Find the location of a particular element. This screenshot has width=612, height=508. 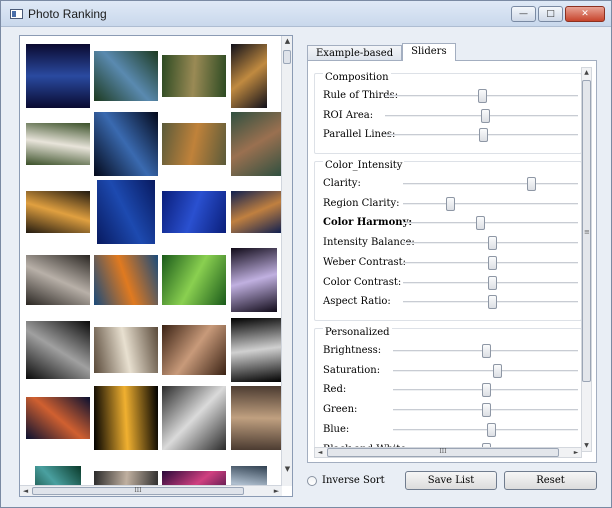

photo-thumbnail-eagle is located at coordinates (58, 144).